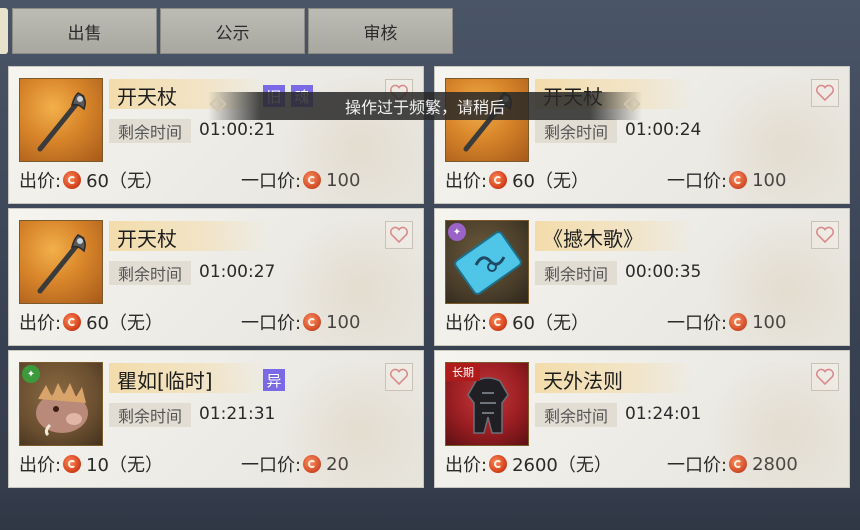 This screenshot has width=860, height=530. I want to click on long-term-badge: 长期, so click(463, 372).